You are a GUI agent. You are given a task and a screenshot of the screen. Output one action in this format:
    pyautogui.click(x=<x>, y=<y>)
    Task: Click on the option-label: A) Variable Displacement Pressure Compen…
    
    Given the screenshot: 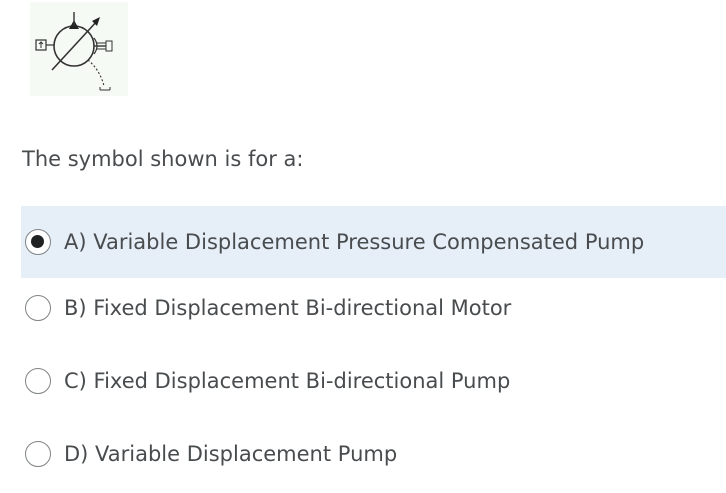 What is the action you would take?
    pyautogui.click(x=354, y=242)
    